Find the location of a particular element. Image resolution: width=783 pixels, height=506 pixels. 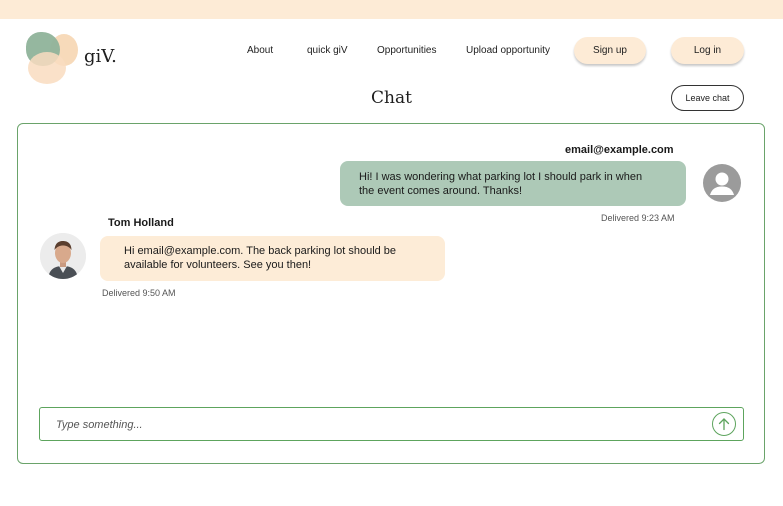

page-title: Chat is located at coordinates (391, 98).